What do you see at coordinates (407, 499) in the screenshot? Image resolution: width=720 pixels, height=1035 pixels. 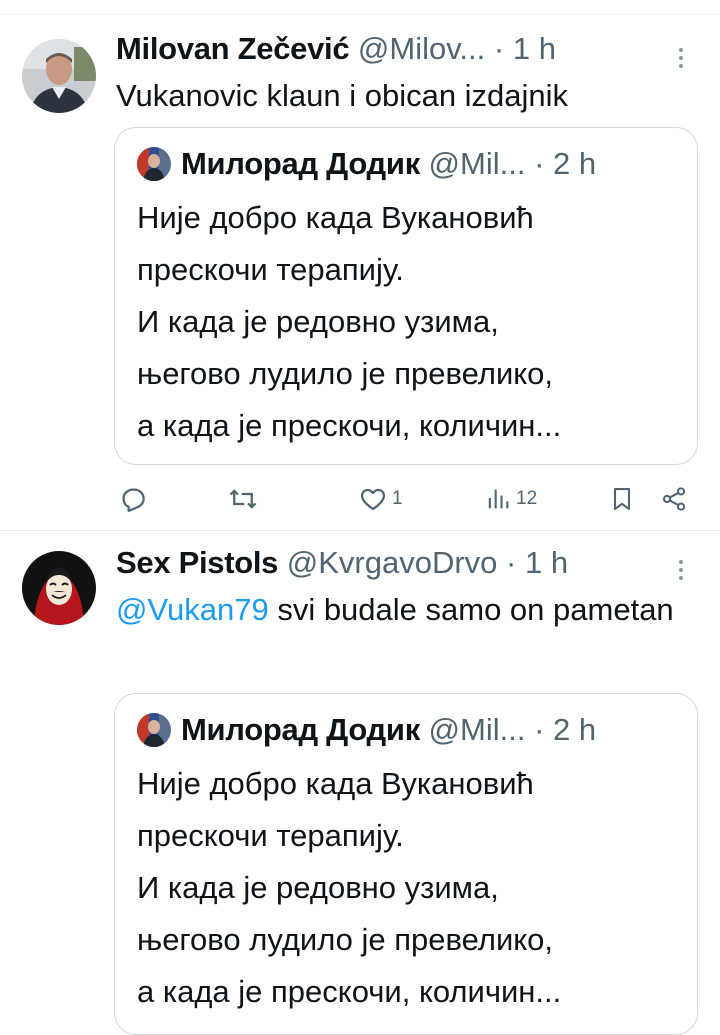 I see `tweet-actions: 1 12` at bounding box center [407, 499].